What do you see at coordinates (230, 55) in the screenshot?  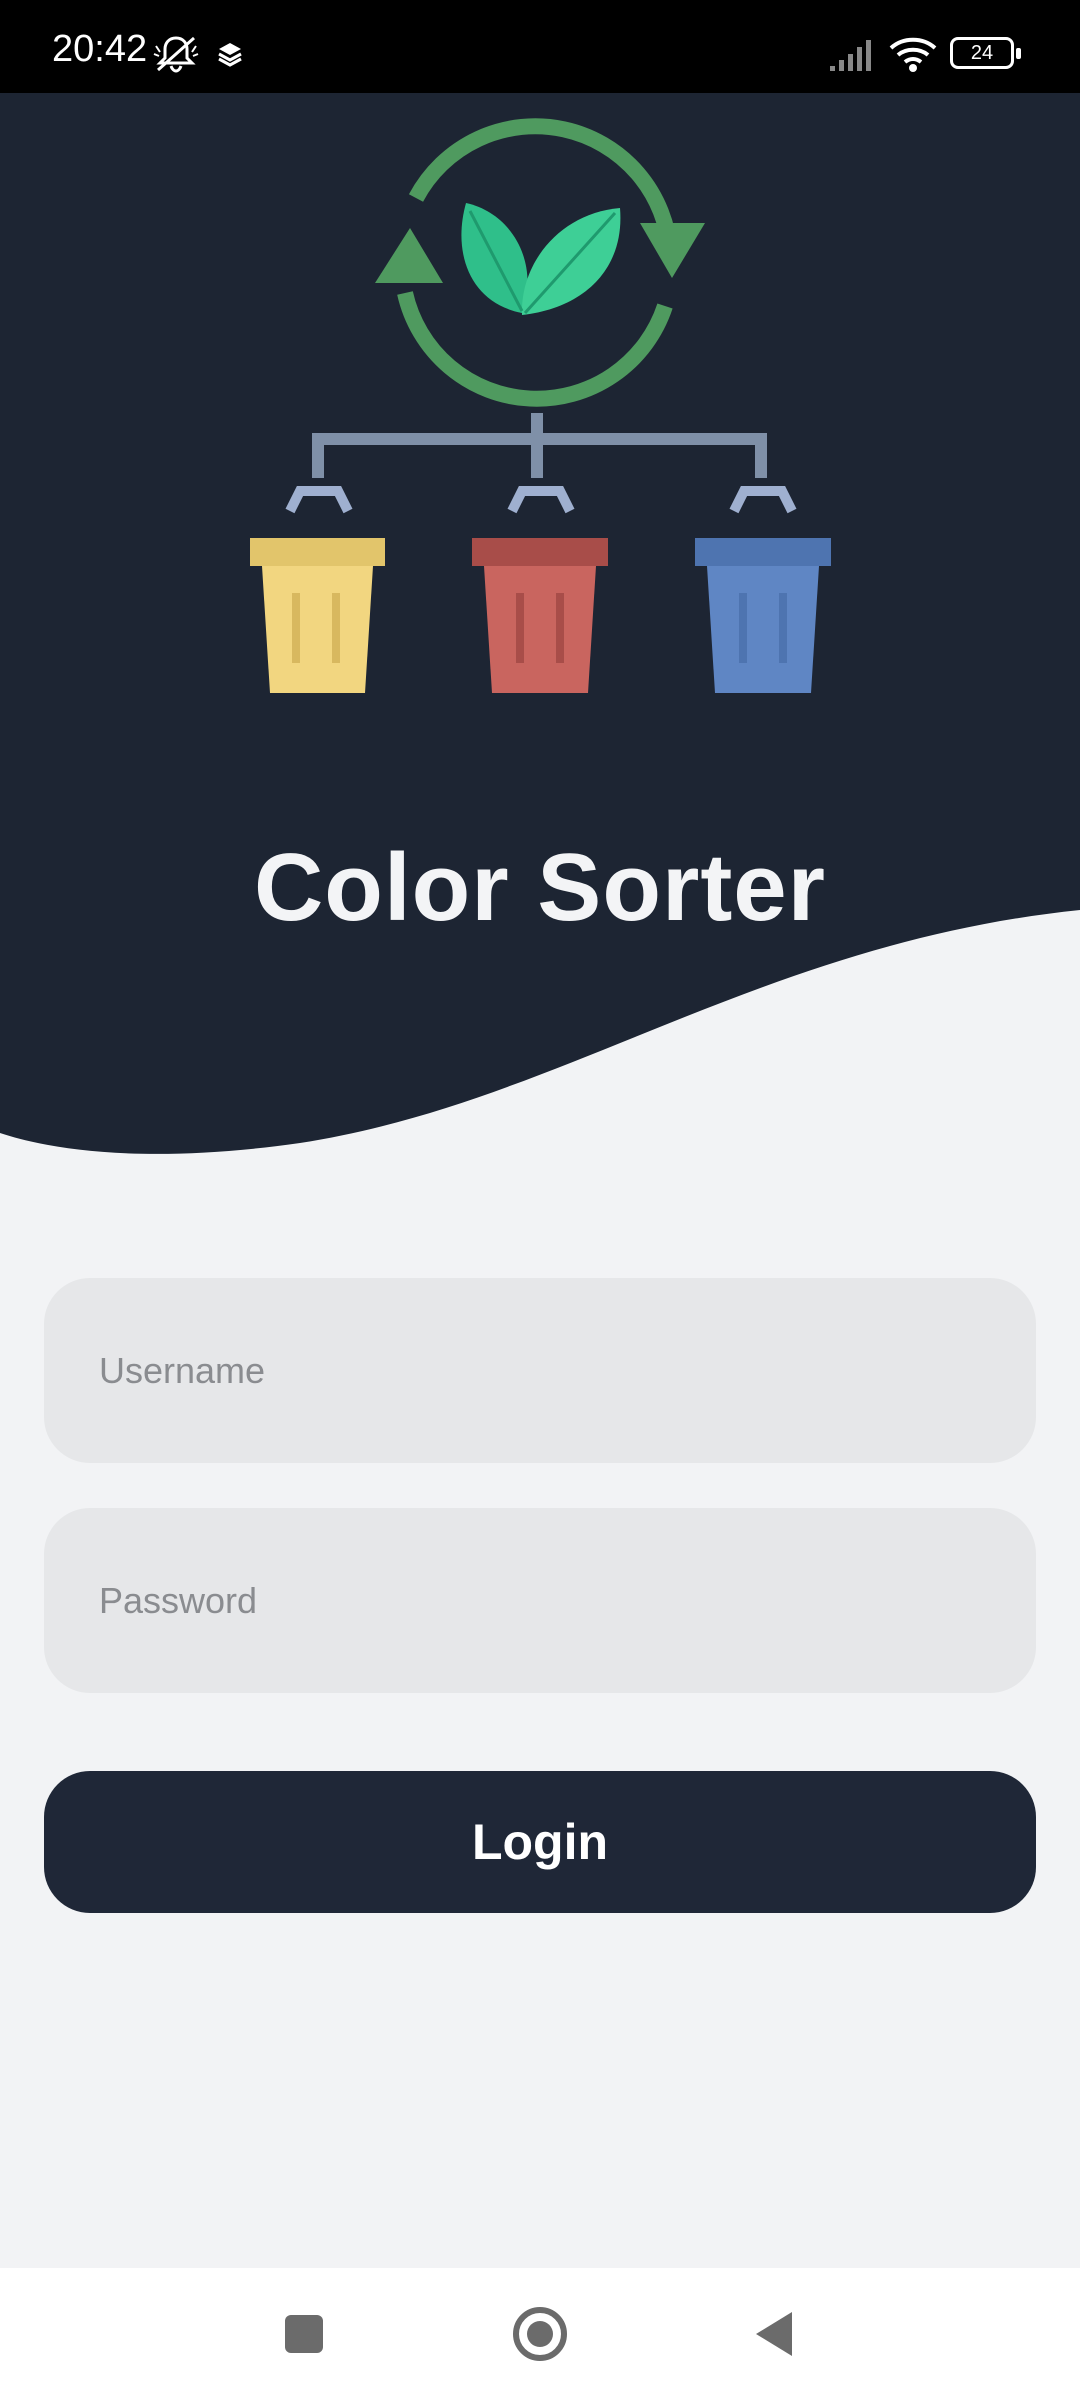 I see `layers-icon` at bounding box center [230, 55].